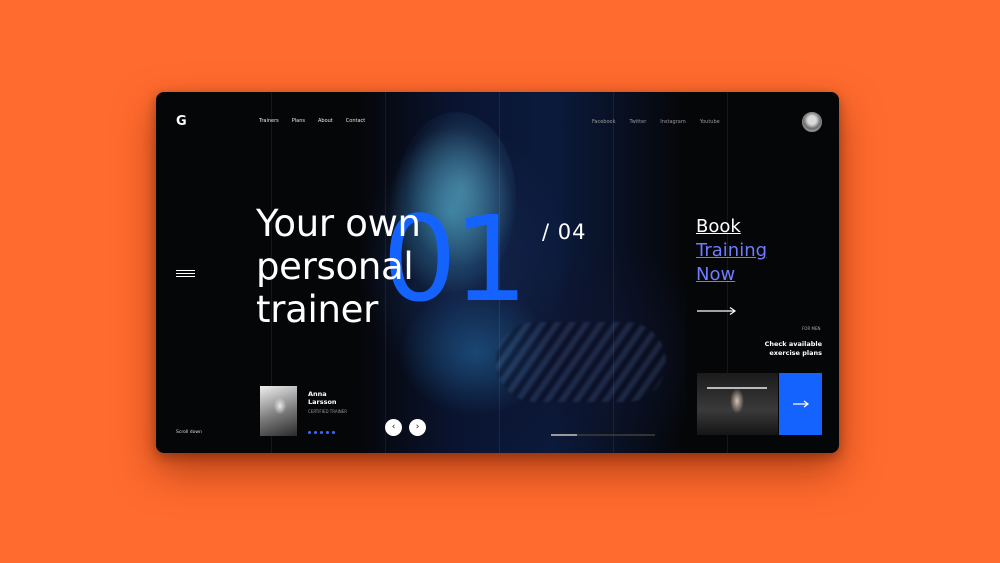  I want to click on plans-line: exercise plans, so click(795, 353).